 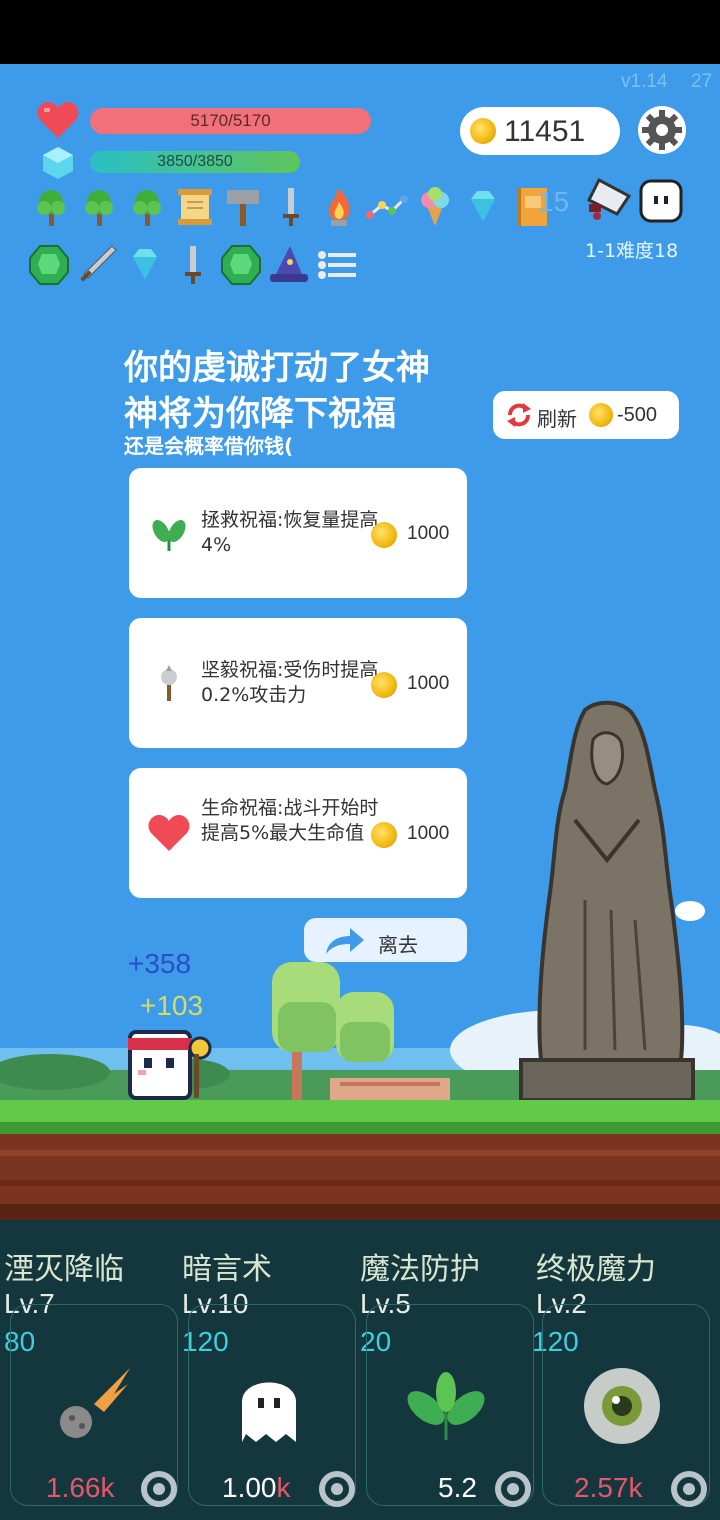 What do you see at coordinates (632, 251) in the screenshot?
I see `stage-difficulty: 1-1难度18` at bounding box center [632, 251].